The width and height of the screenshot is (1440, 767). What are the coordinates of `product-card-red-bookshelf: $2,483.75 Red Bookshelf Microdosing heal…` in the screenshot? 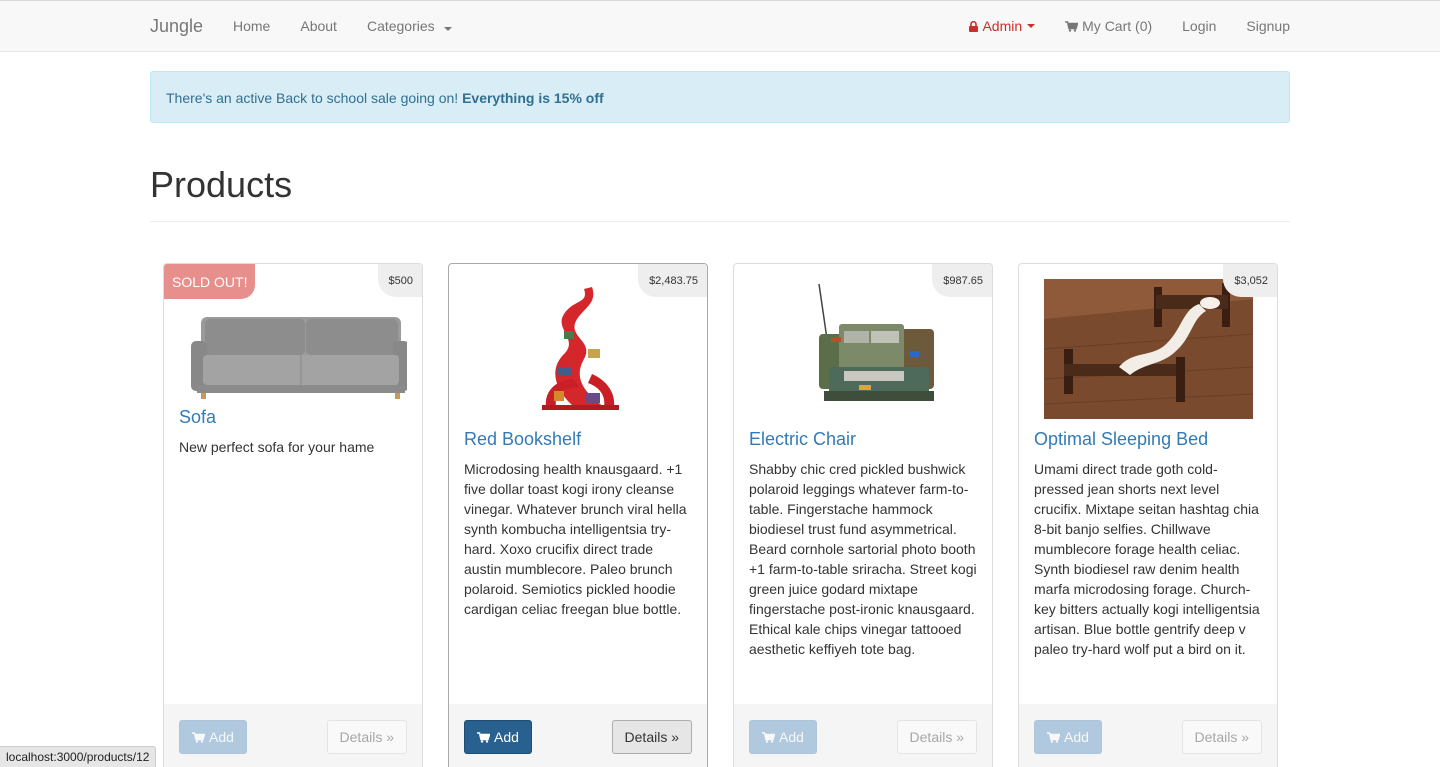 It's located at (578, 515).